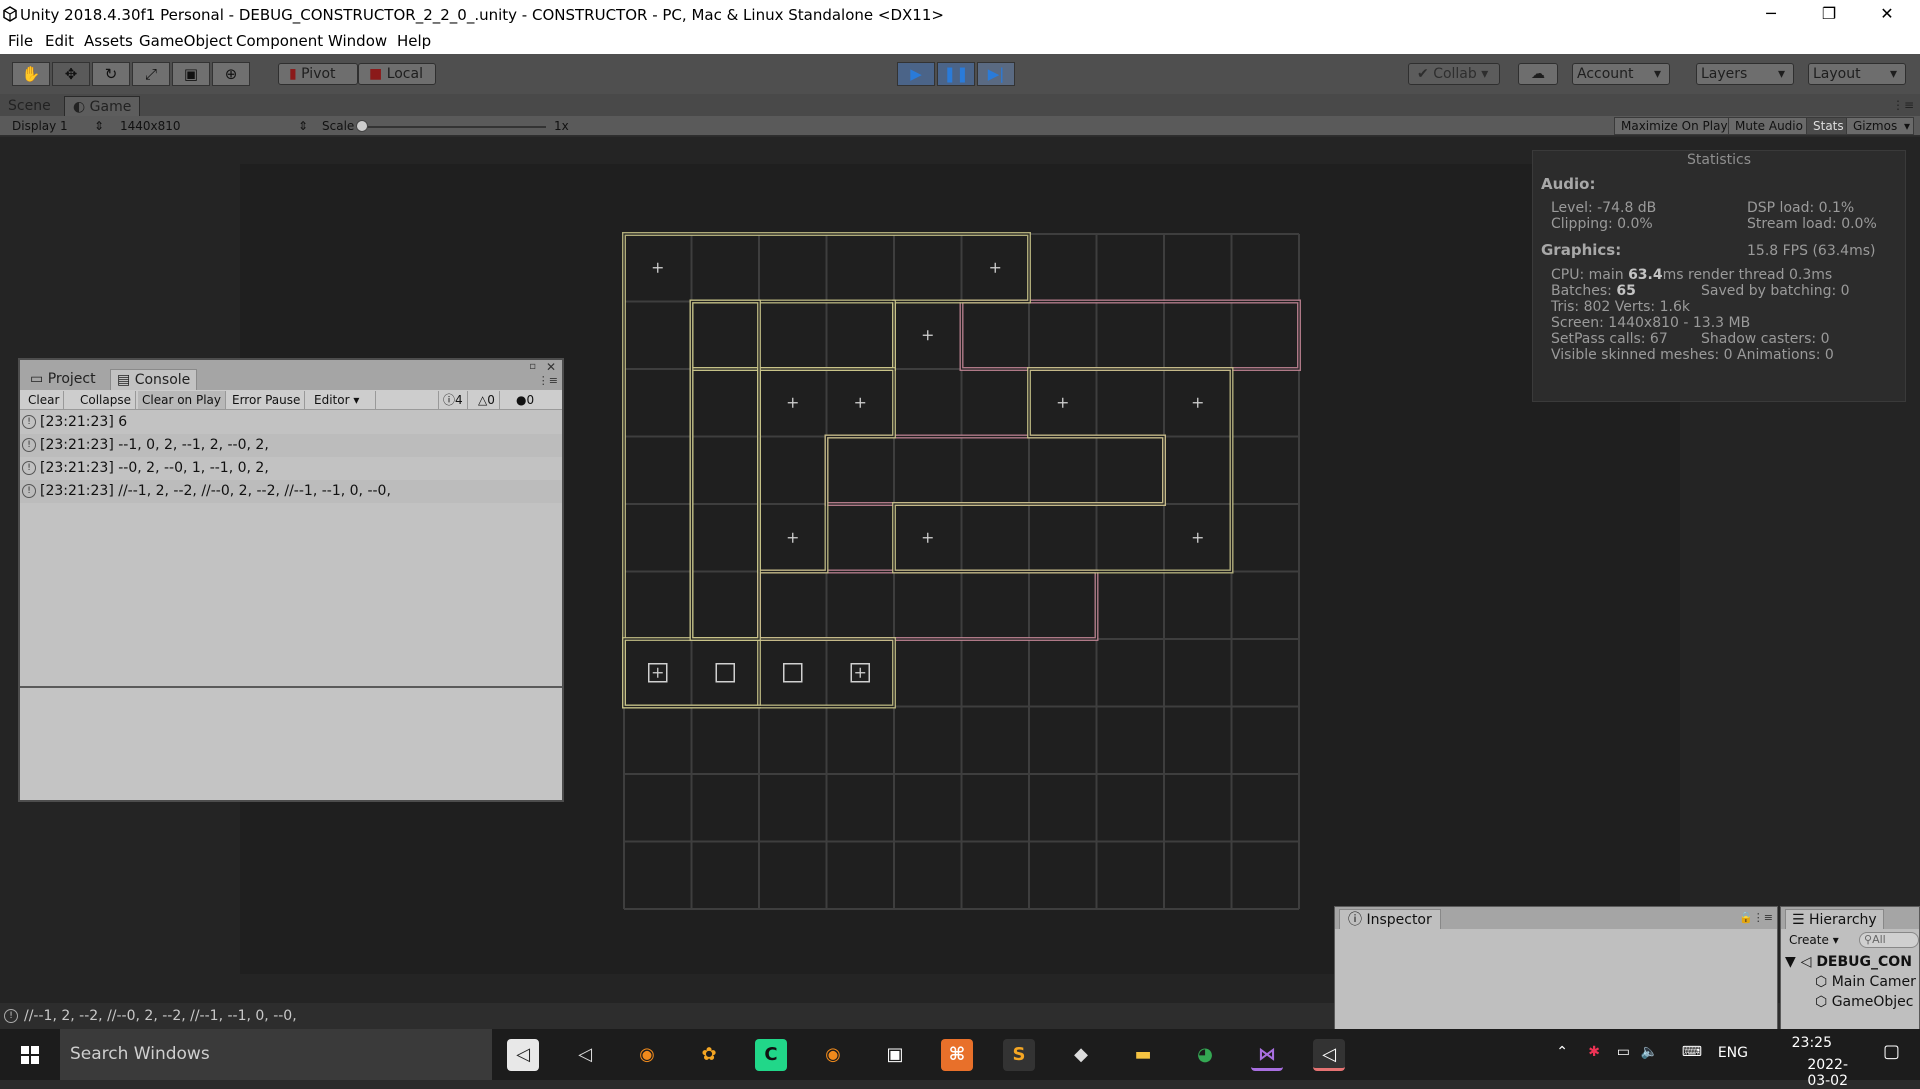 The width and height of the screenshot is (1920, 1089). What do you see at coordinates (1556, 968) in the screenshot?
I see `inspector-panel: ⓘ Inspector 🔒 ⋮≡` at bounding box center [1556, 968].